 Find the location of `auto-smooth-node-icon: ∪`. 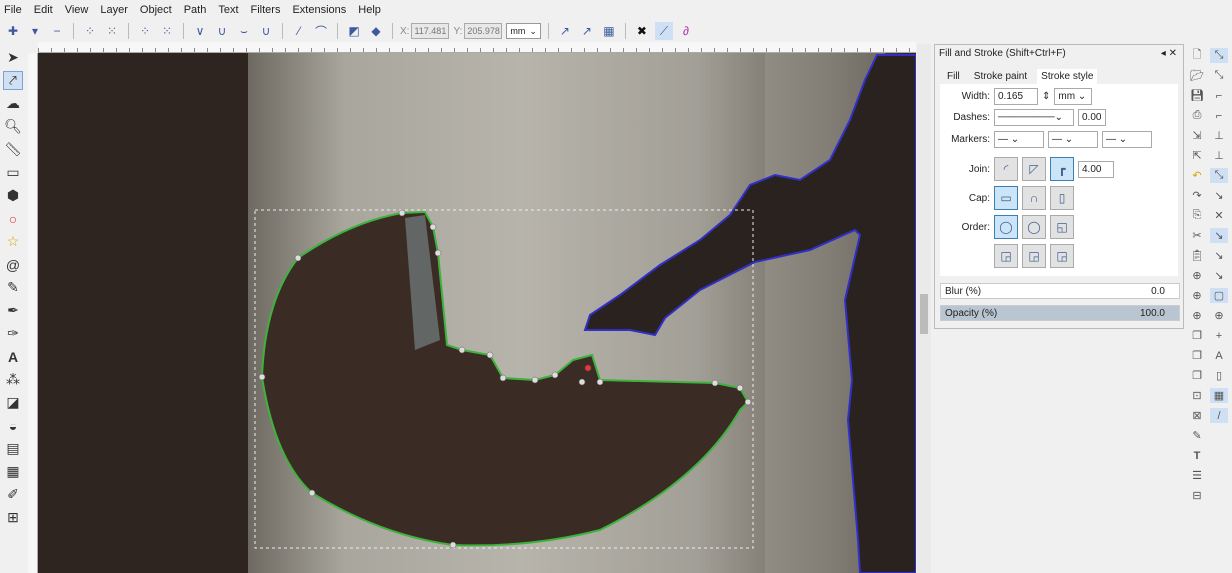

auto-smooth-node-icon: ∪ is located at coordinates (266, 31).